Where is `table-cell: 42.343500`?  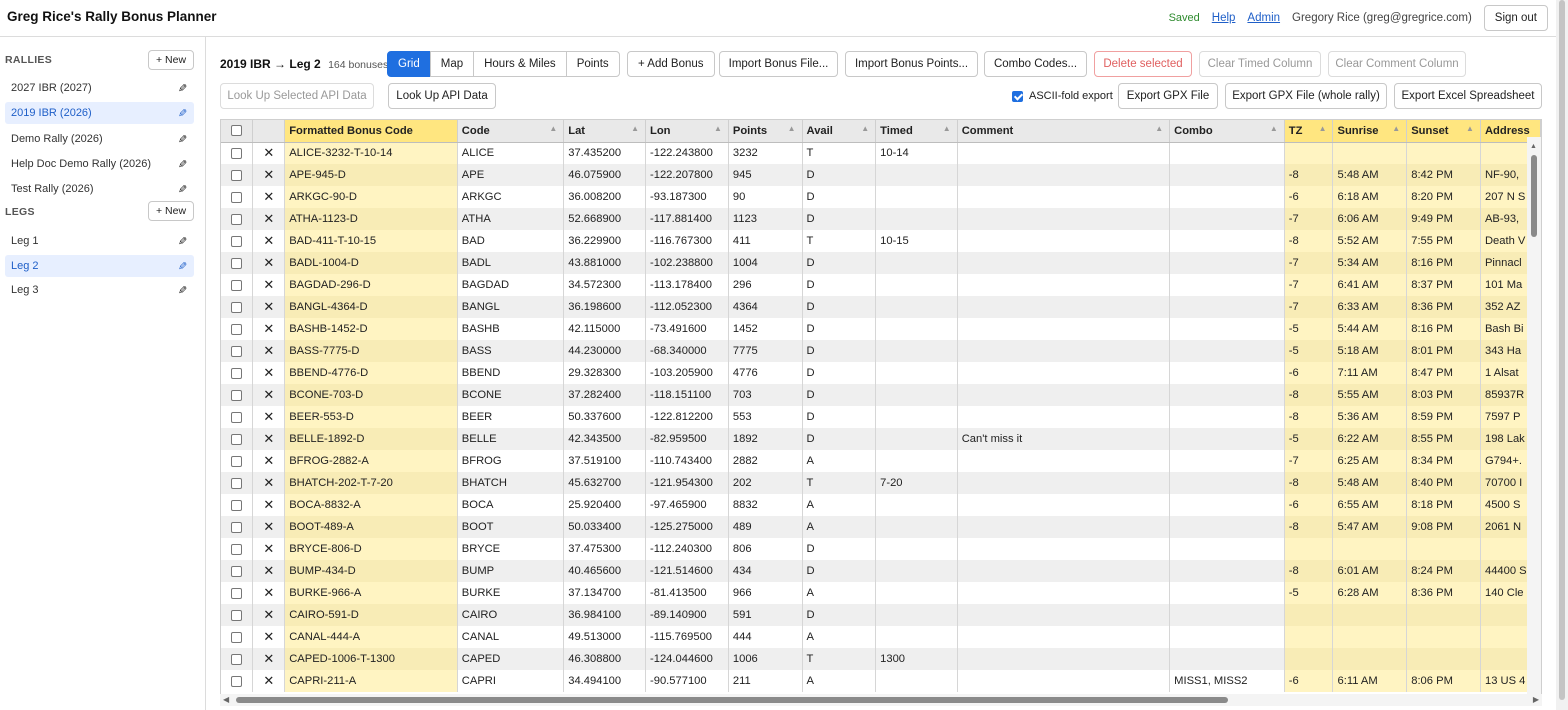 table-cell: 42.343500 is located at coordinates (605, 439).